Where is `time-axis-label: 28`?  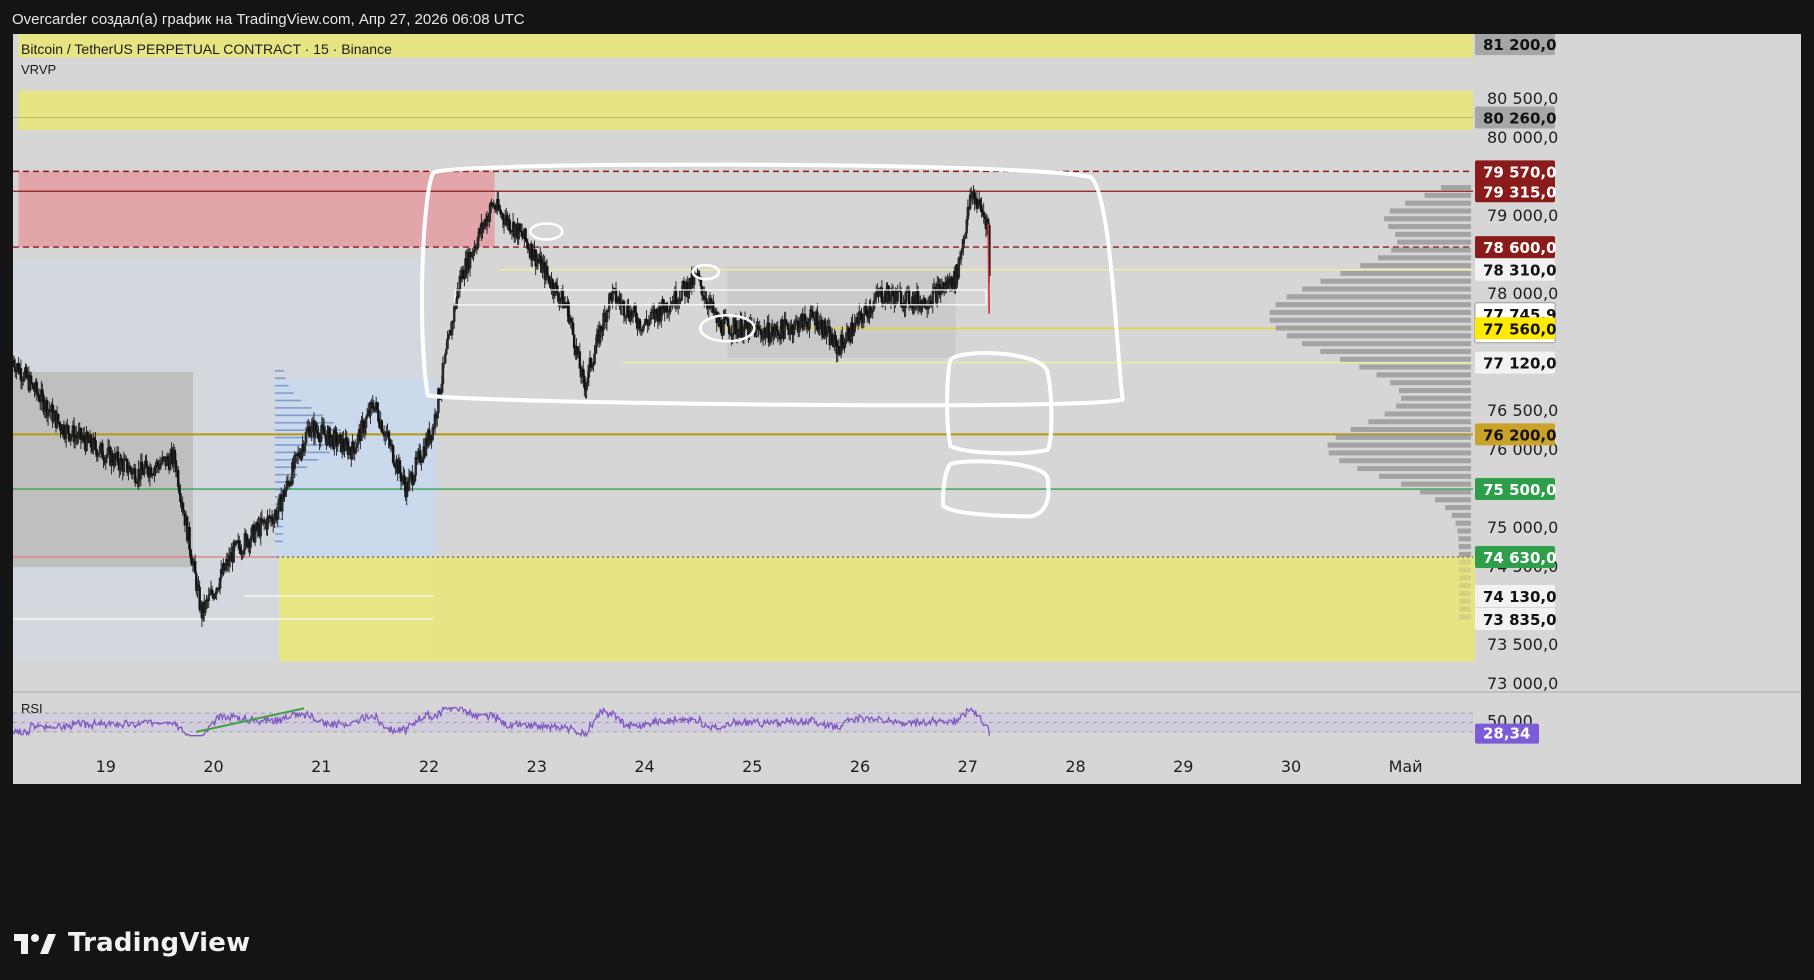
time-axis-label: 28 is located at coordinates (1075, 766).